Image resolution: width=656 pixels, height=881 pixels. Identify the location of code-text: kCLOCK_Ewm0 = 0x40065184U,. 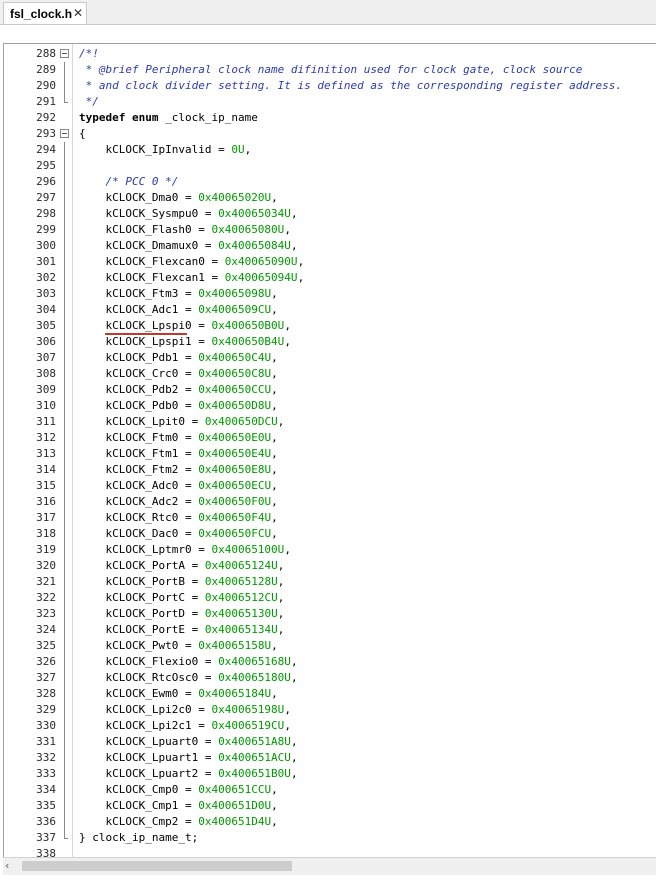
(178, 694).